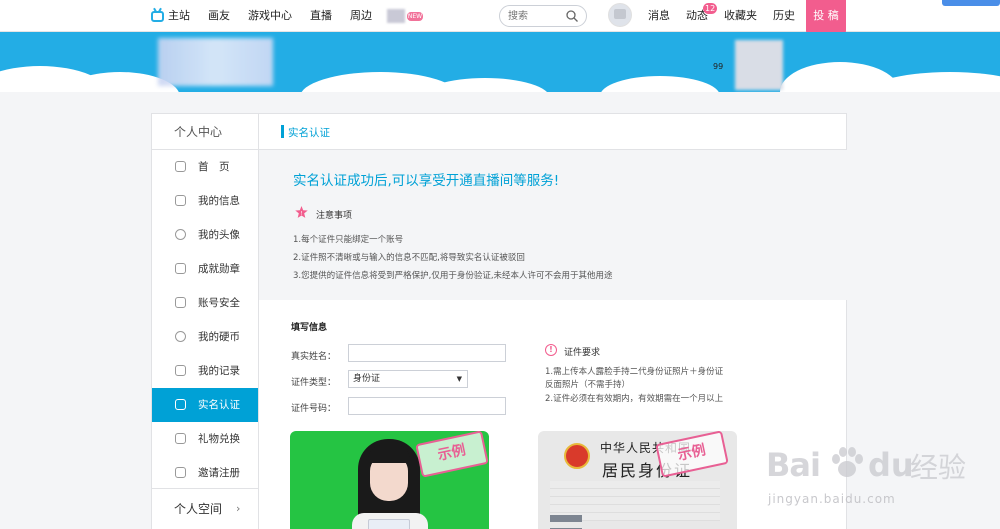 This screenshot has height=529, width=1000. Describe the element at coordinates (198, 509) in the screenshot. I see `personal-space-label: 个人空间` at that location.